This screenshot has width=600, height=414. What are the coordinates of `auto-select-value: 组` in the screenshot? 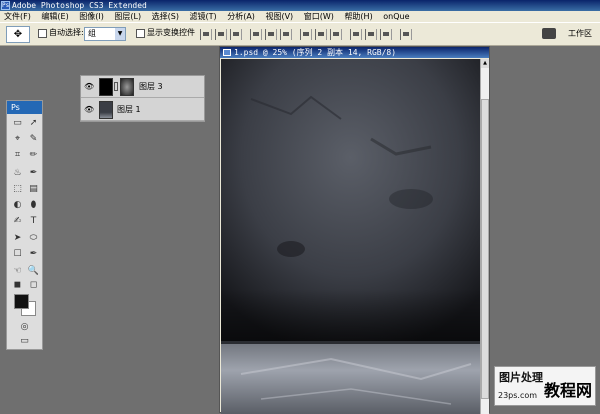 It's located at (92, 33).